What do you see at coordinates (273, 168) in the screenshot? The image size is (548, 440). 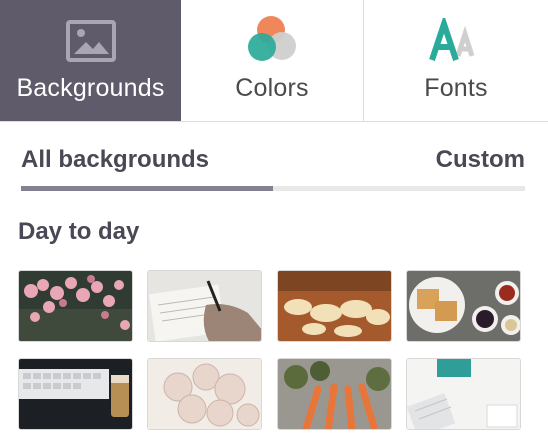 I see `background-subtabs: All backgrounds Custom` at bounding box center [273, 168].